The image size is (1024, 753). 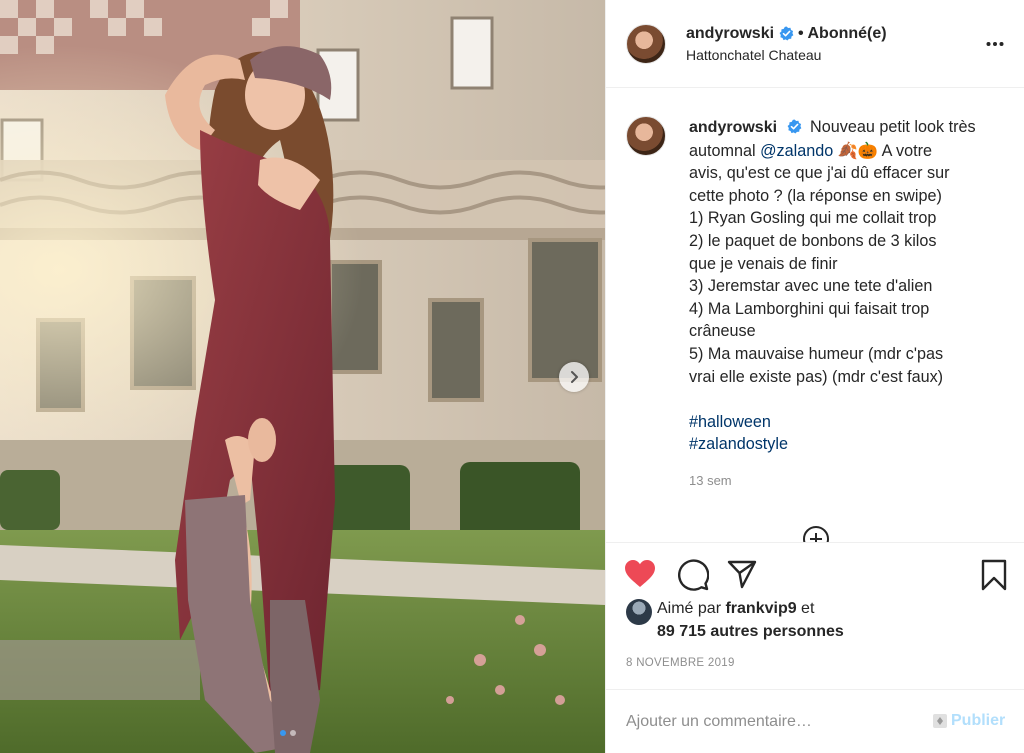 I want to click on comment-bar: Publier, so click(x=815, y=721).